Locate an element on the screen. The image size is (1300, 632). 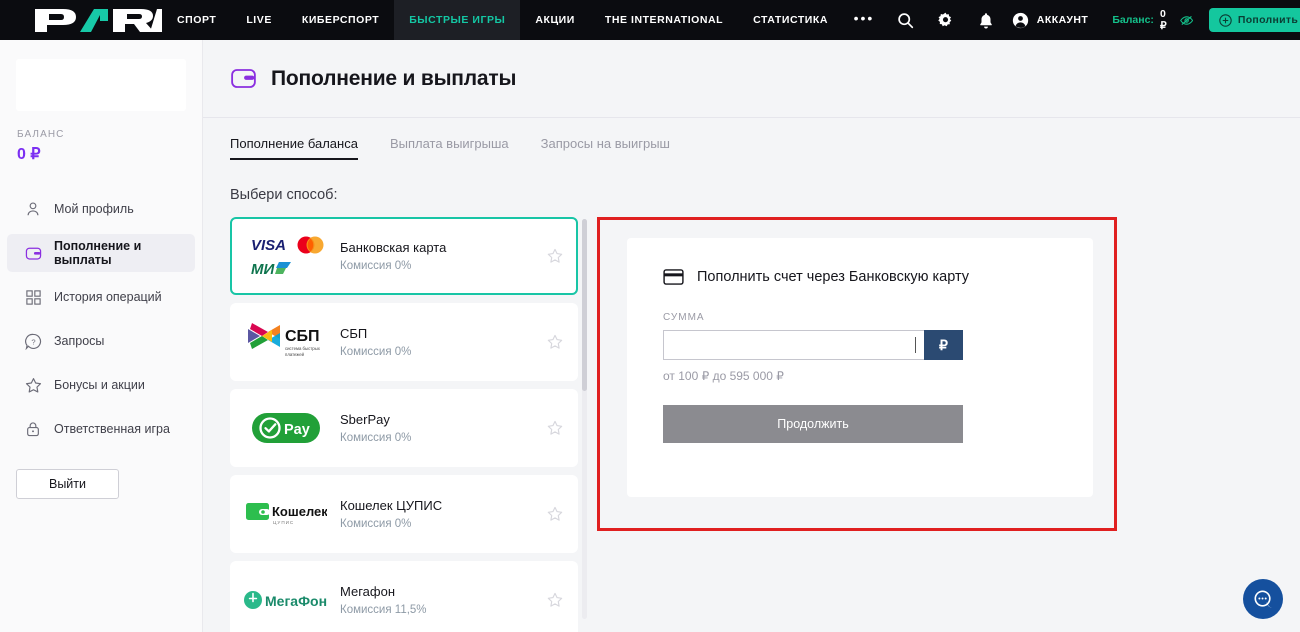
svg-text: СБП is located at coordinates (302, 336).